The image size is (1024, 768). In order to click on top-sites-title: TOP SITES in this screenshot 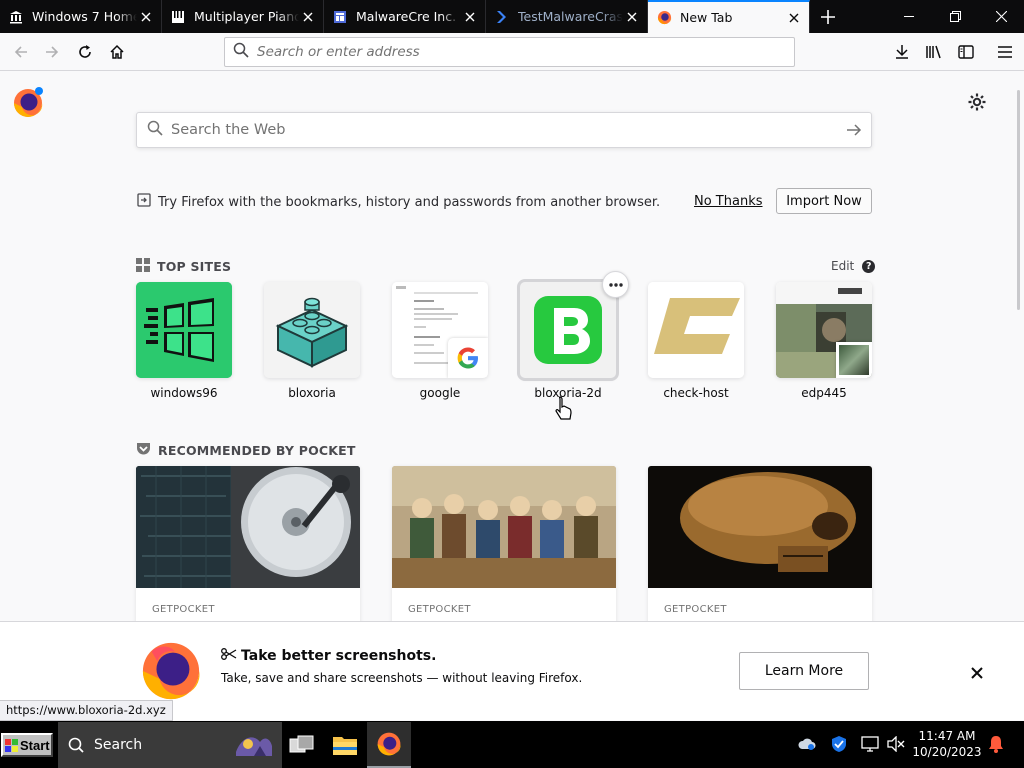, I will do `click(194, 266)`.